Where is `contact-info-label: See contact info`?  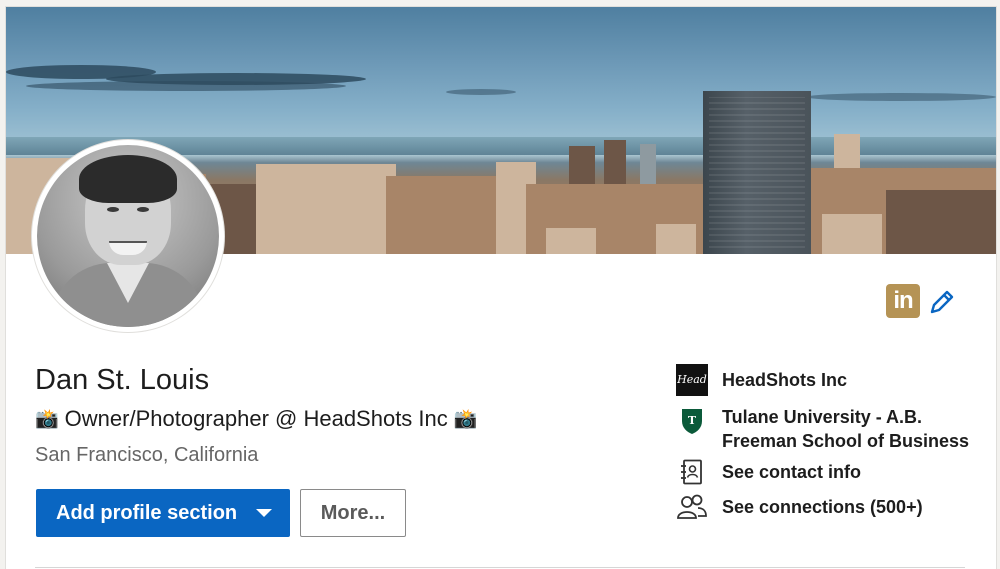 contact-info-label: See contact info is located at coordinates (792, 472).